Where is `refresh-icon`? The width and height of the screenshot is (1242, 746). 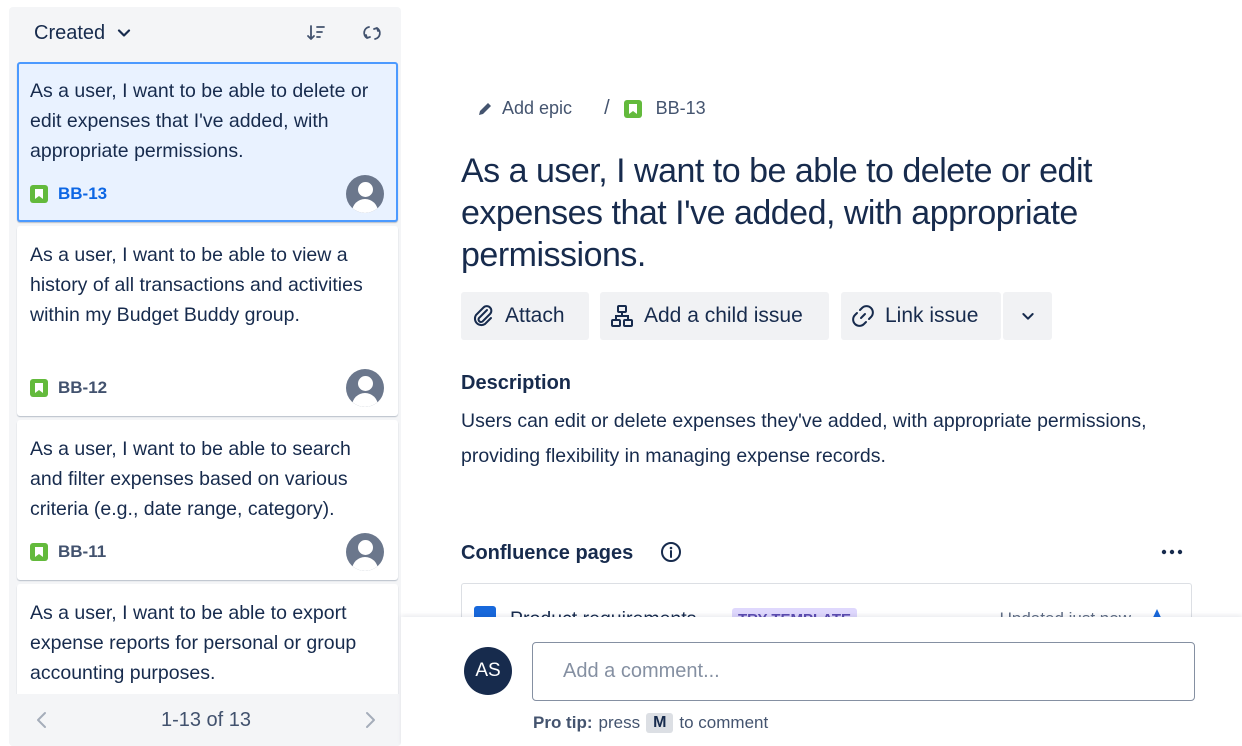
refresh-icon is located at coordinates (372, 33).